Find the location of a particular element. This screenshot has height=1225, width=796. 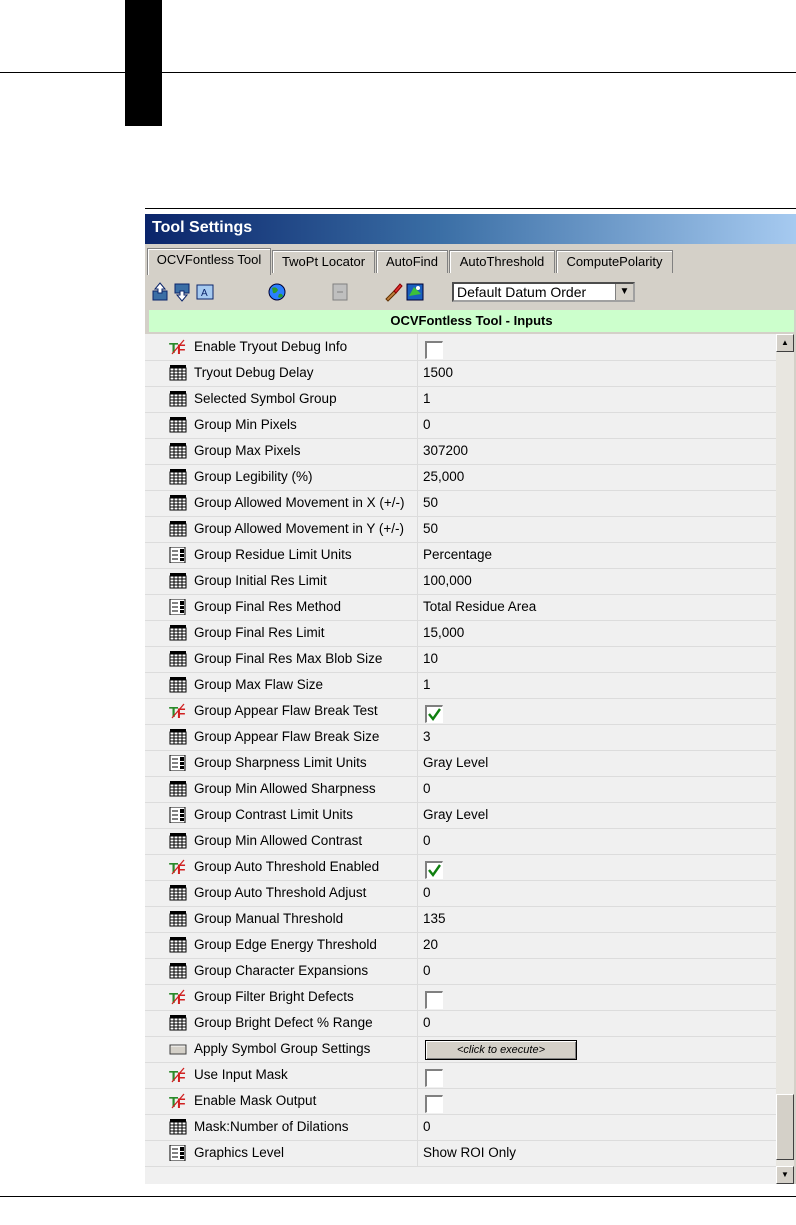

property-row: Selected Symbol Group 1 is located at coordinates (460, 399).